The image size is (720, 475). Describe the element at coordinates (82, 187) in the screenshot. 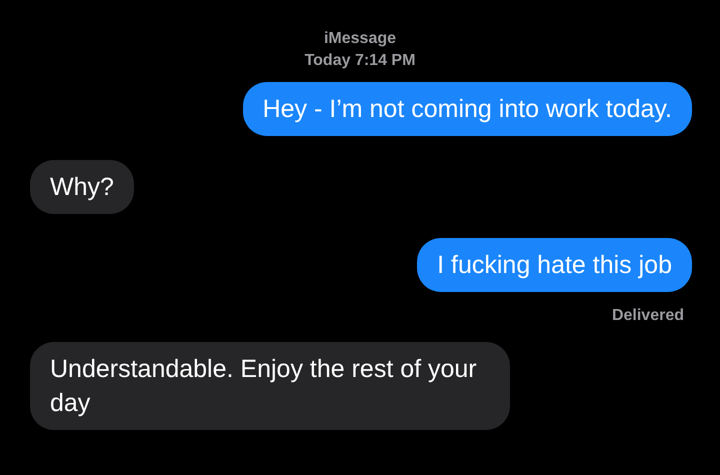

I see `received-message-bubble: Why?` at that location.